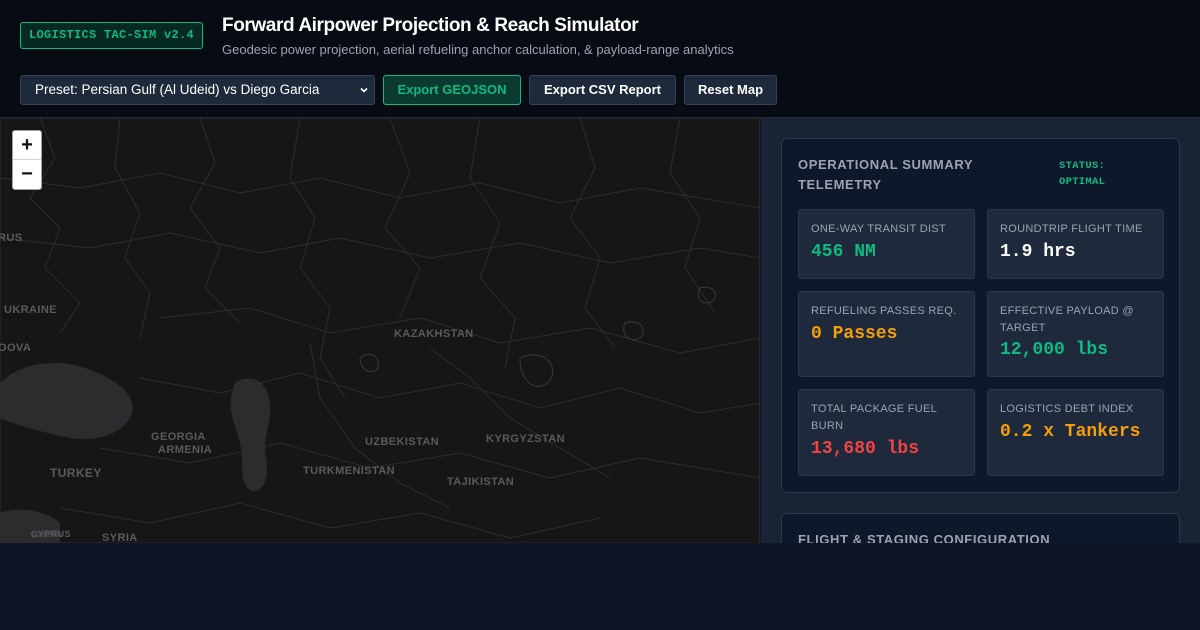 The image size is (1200, 630). Describe the element at coordinates (843, 252) in the screenshot. I see `metric-value: 456 NM` at that location.